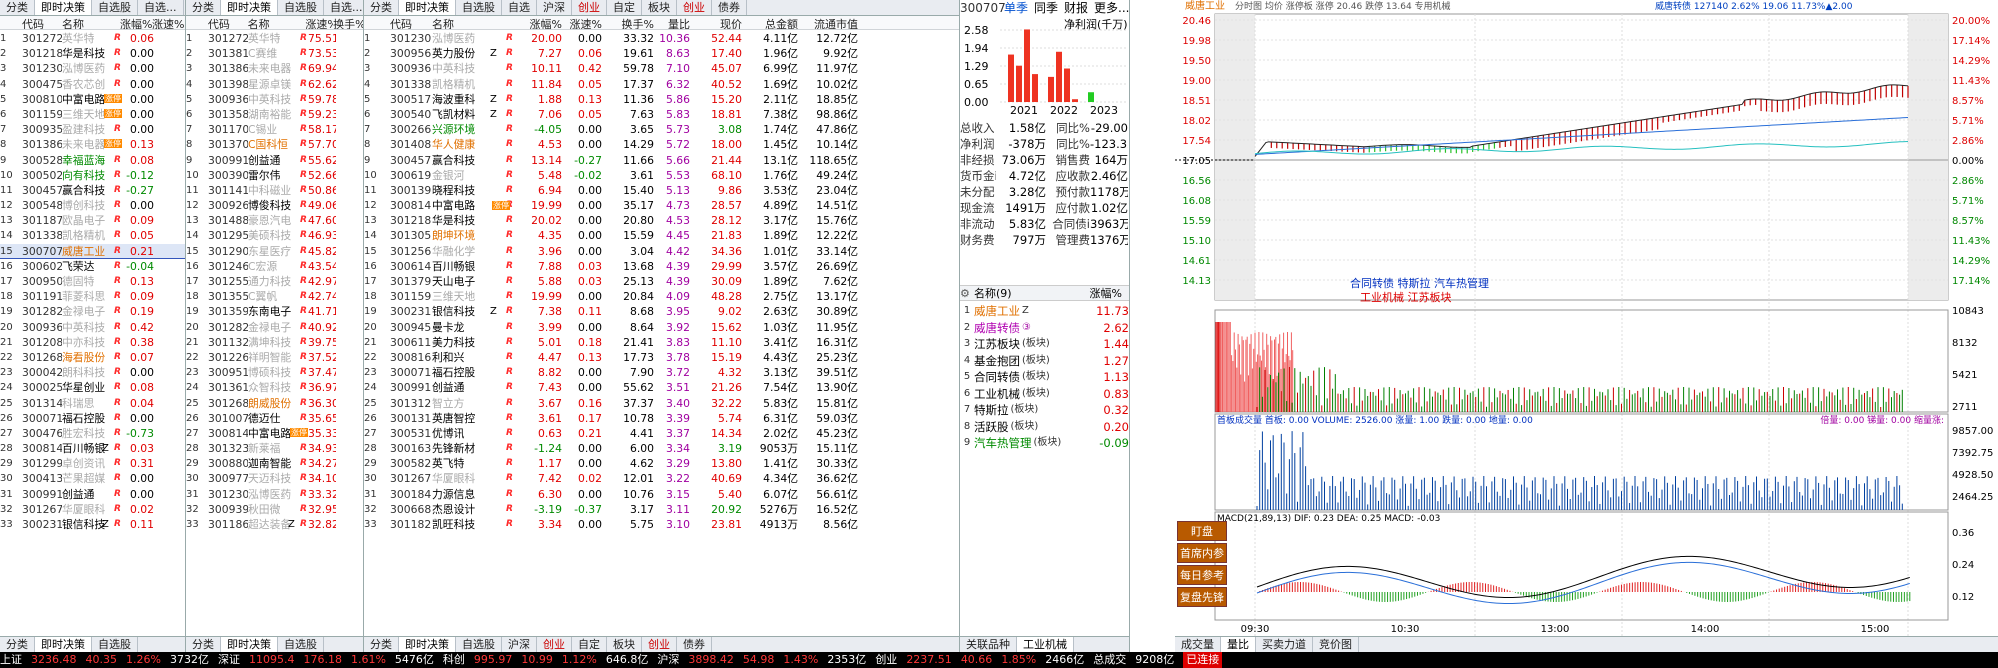  Describe the element at coordinates (1044, 344) in the screenshot. I see `related-row: 3 江苏板块 (板块) 1.44` at that location.